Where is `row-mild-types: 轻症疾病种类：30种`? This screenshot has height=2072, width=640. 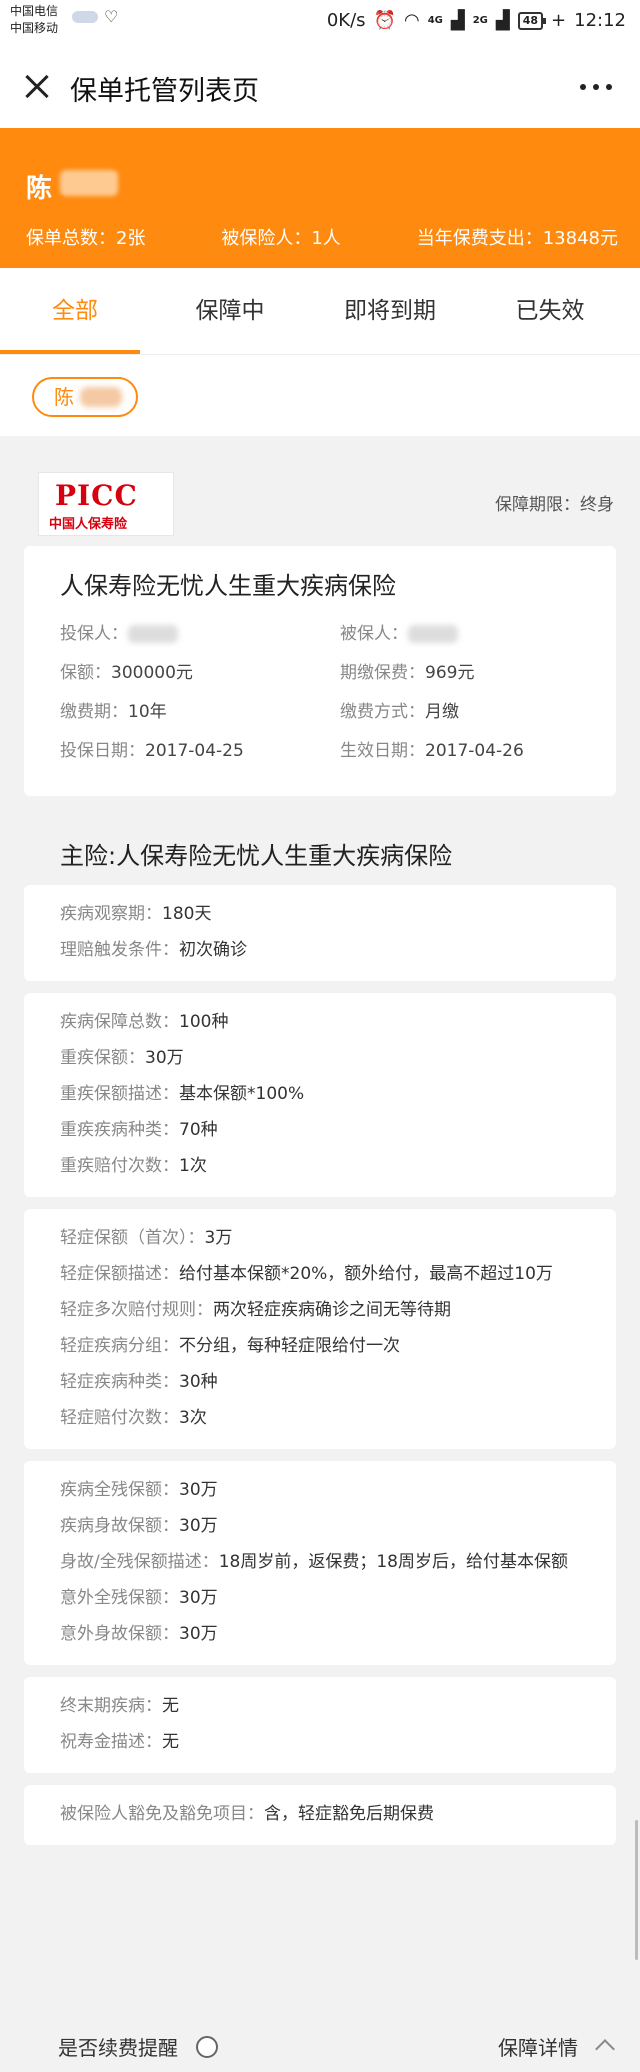
row-mild-types: 轻症疾病种类：30种 is located at coordinates (139, 1382).